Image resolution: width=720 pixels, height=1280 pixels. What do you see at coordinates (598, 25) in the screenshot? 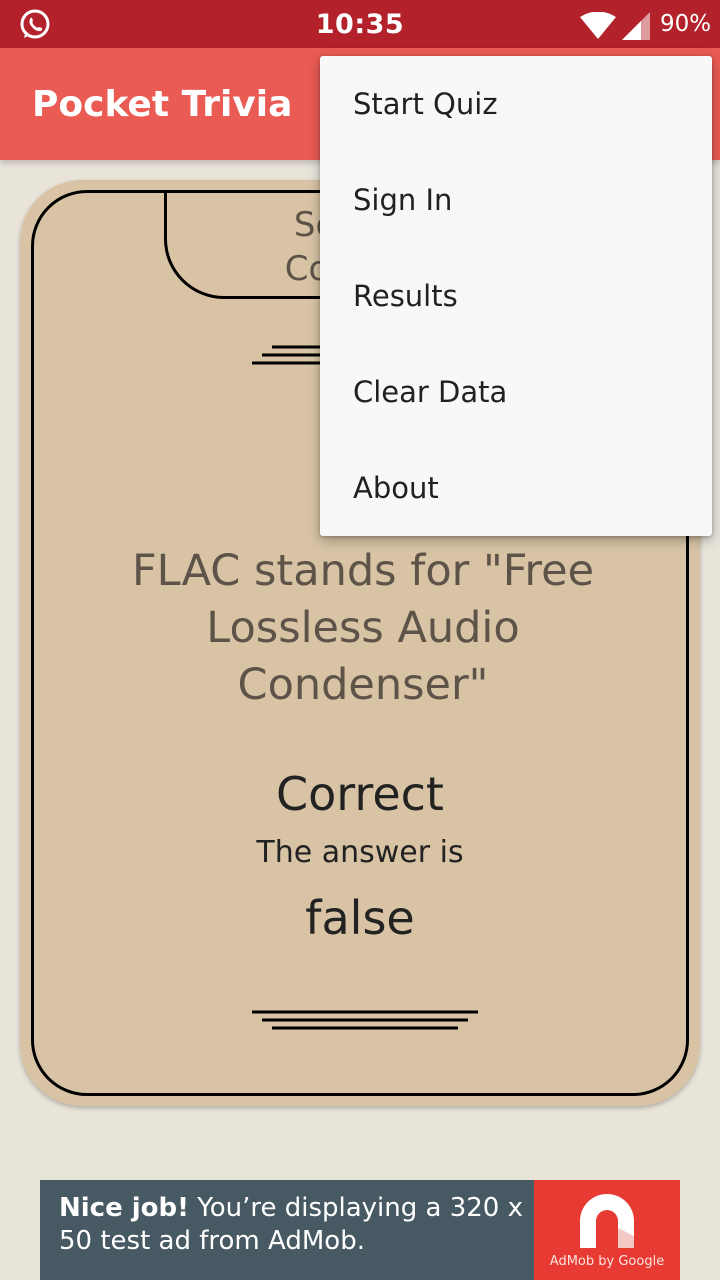
I see `wifi-icon` at bounding box center [598, 25].